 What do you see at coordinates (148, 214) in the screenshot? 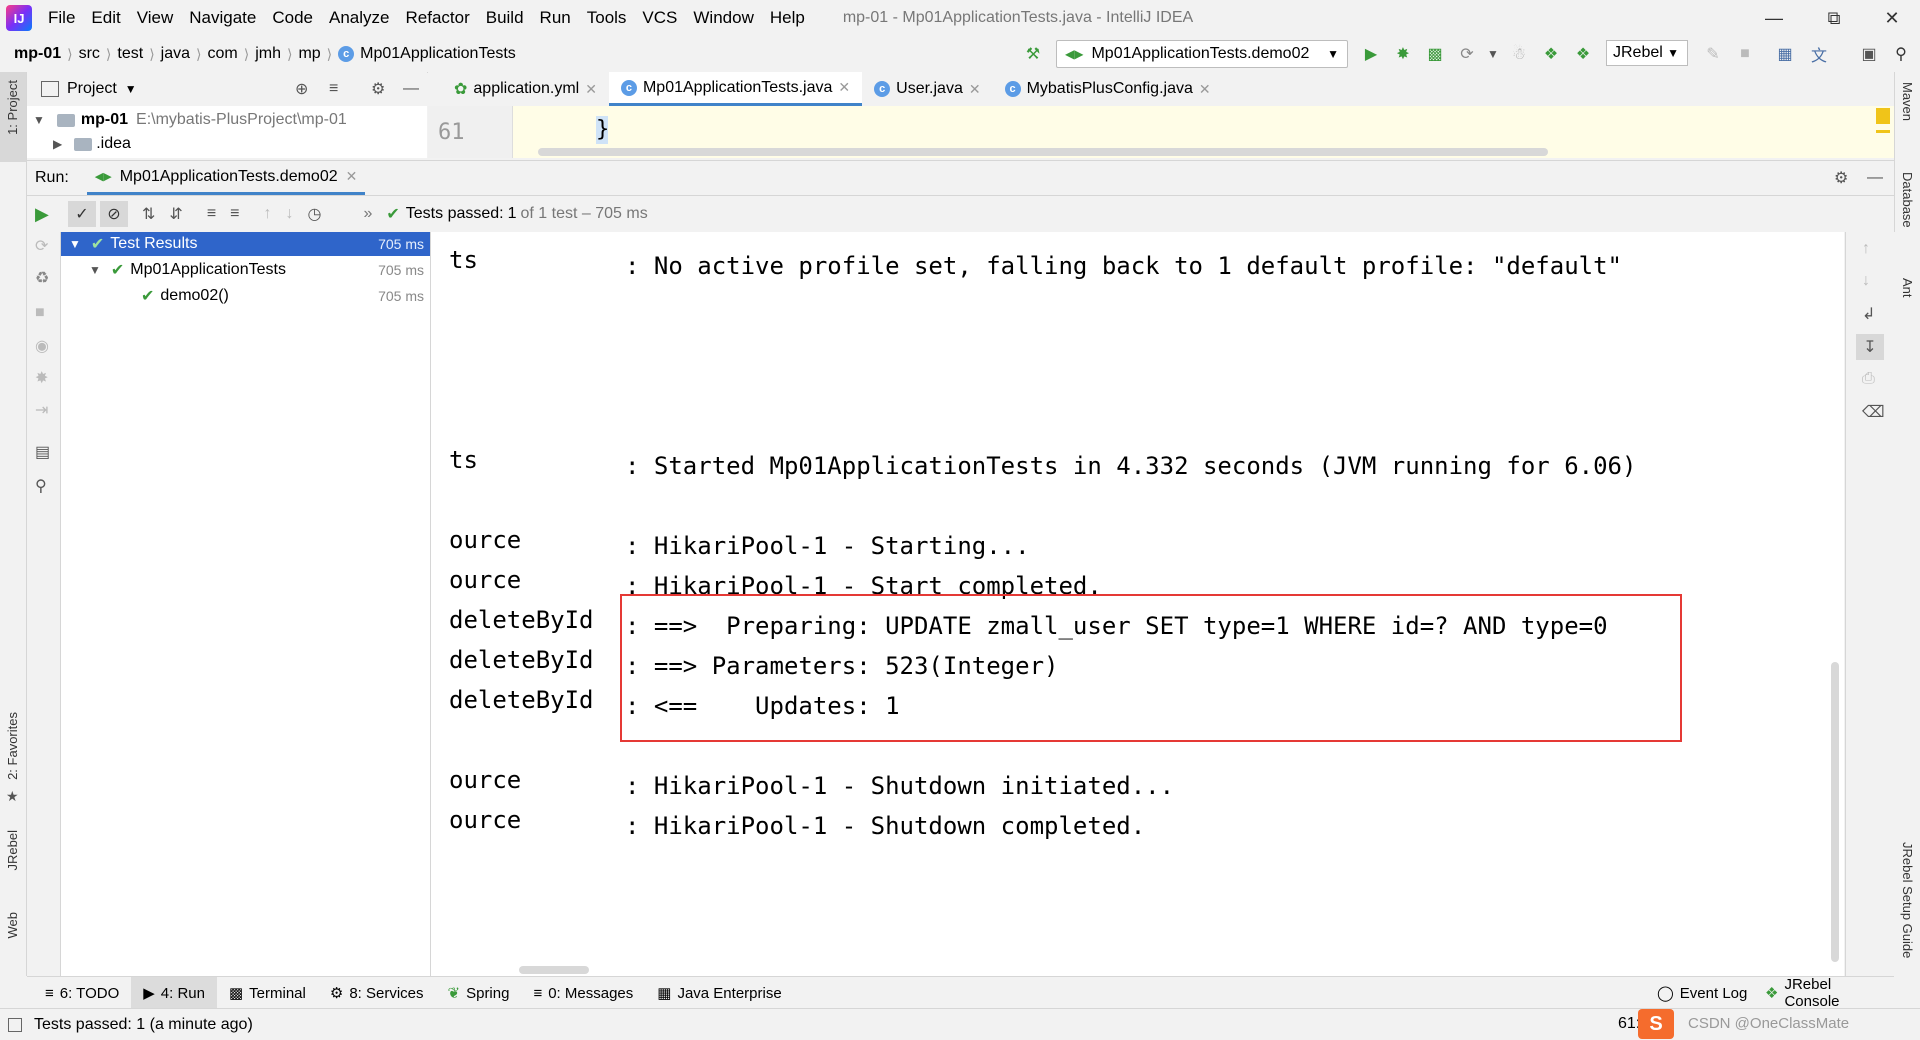
I see `sort-alpha-icon: ⇅` at bounding box center [148, 214].